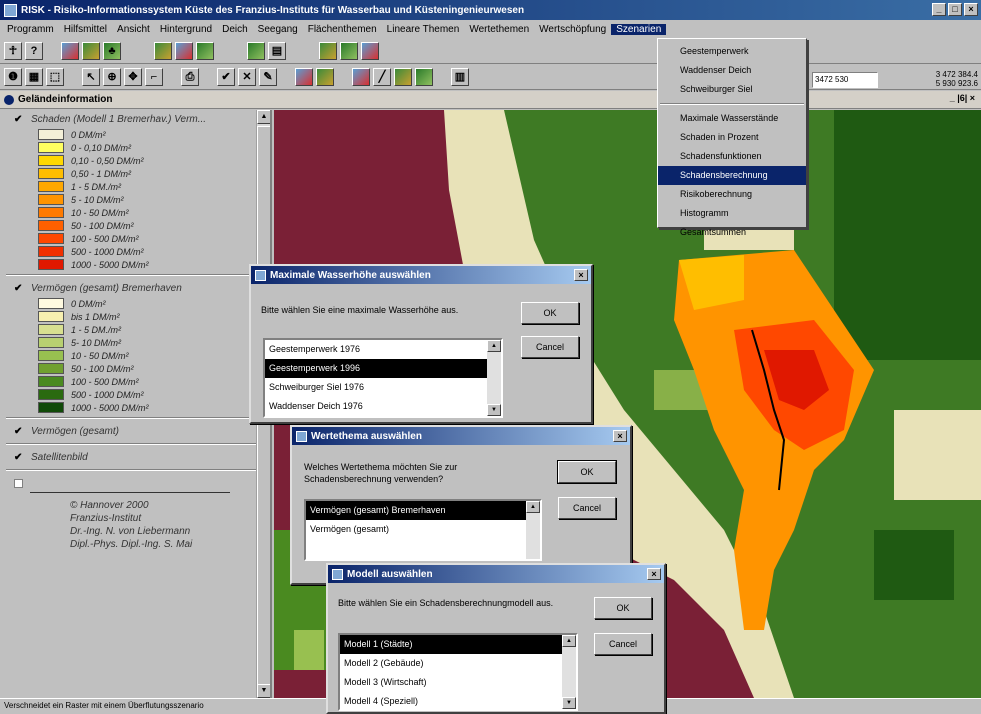 Image resolution: width=981 pixels, height=714 pixels. What do you see at coordinates (190, 76) in the screenshot?
I see `print-icon: ⎙` at bounding box center [190, 76].